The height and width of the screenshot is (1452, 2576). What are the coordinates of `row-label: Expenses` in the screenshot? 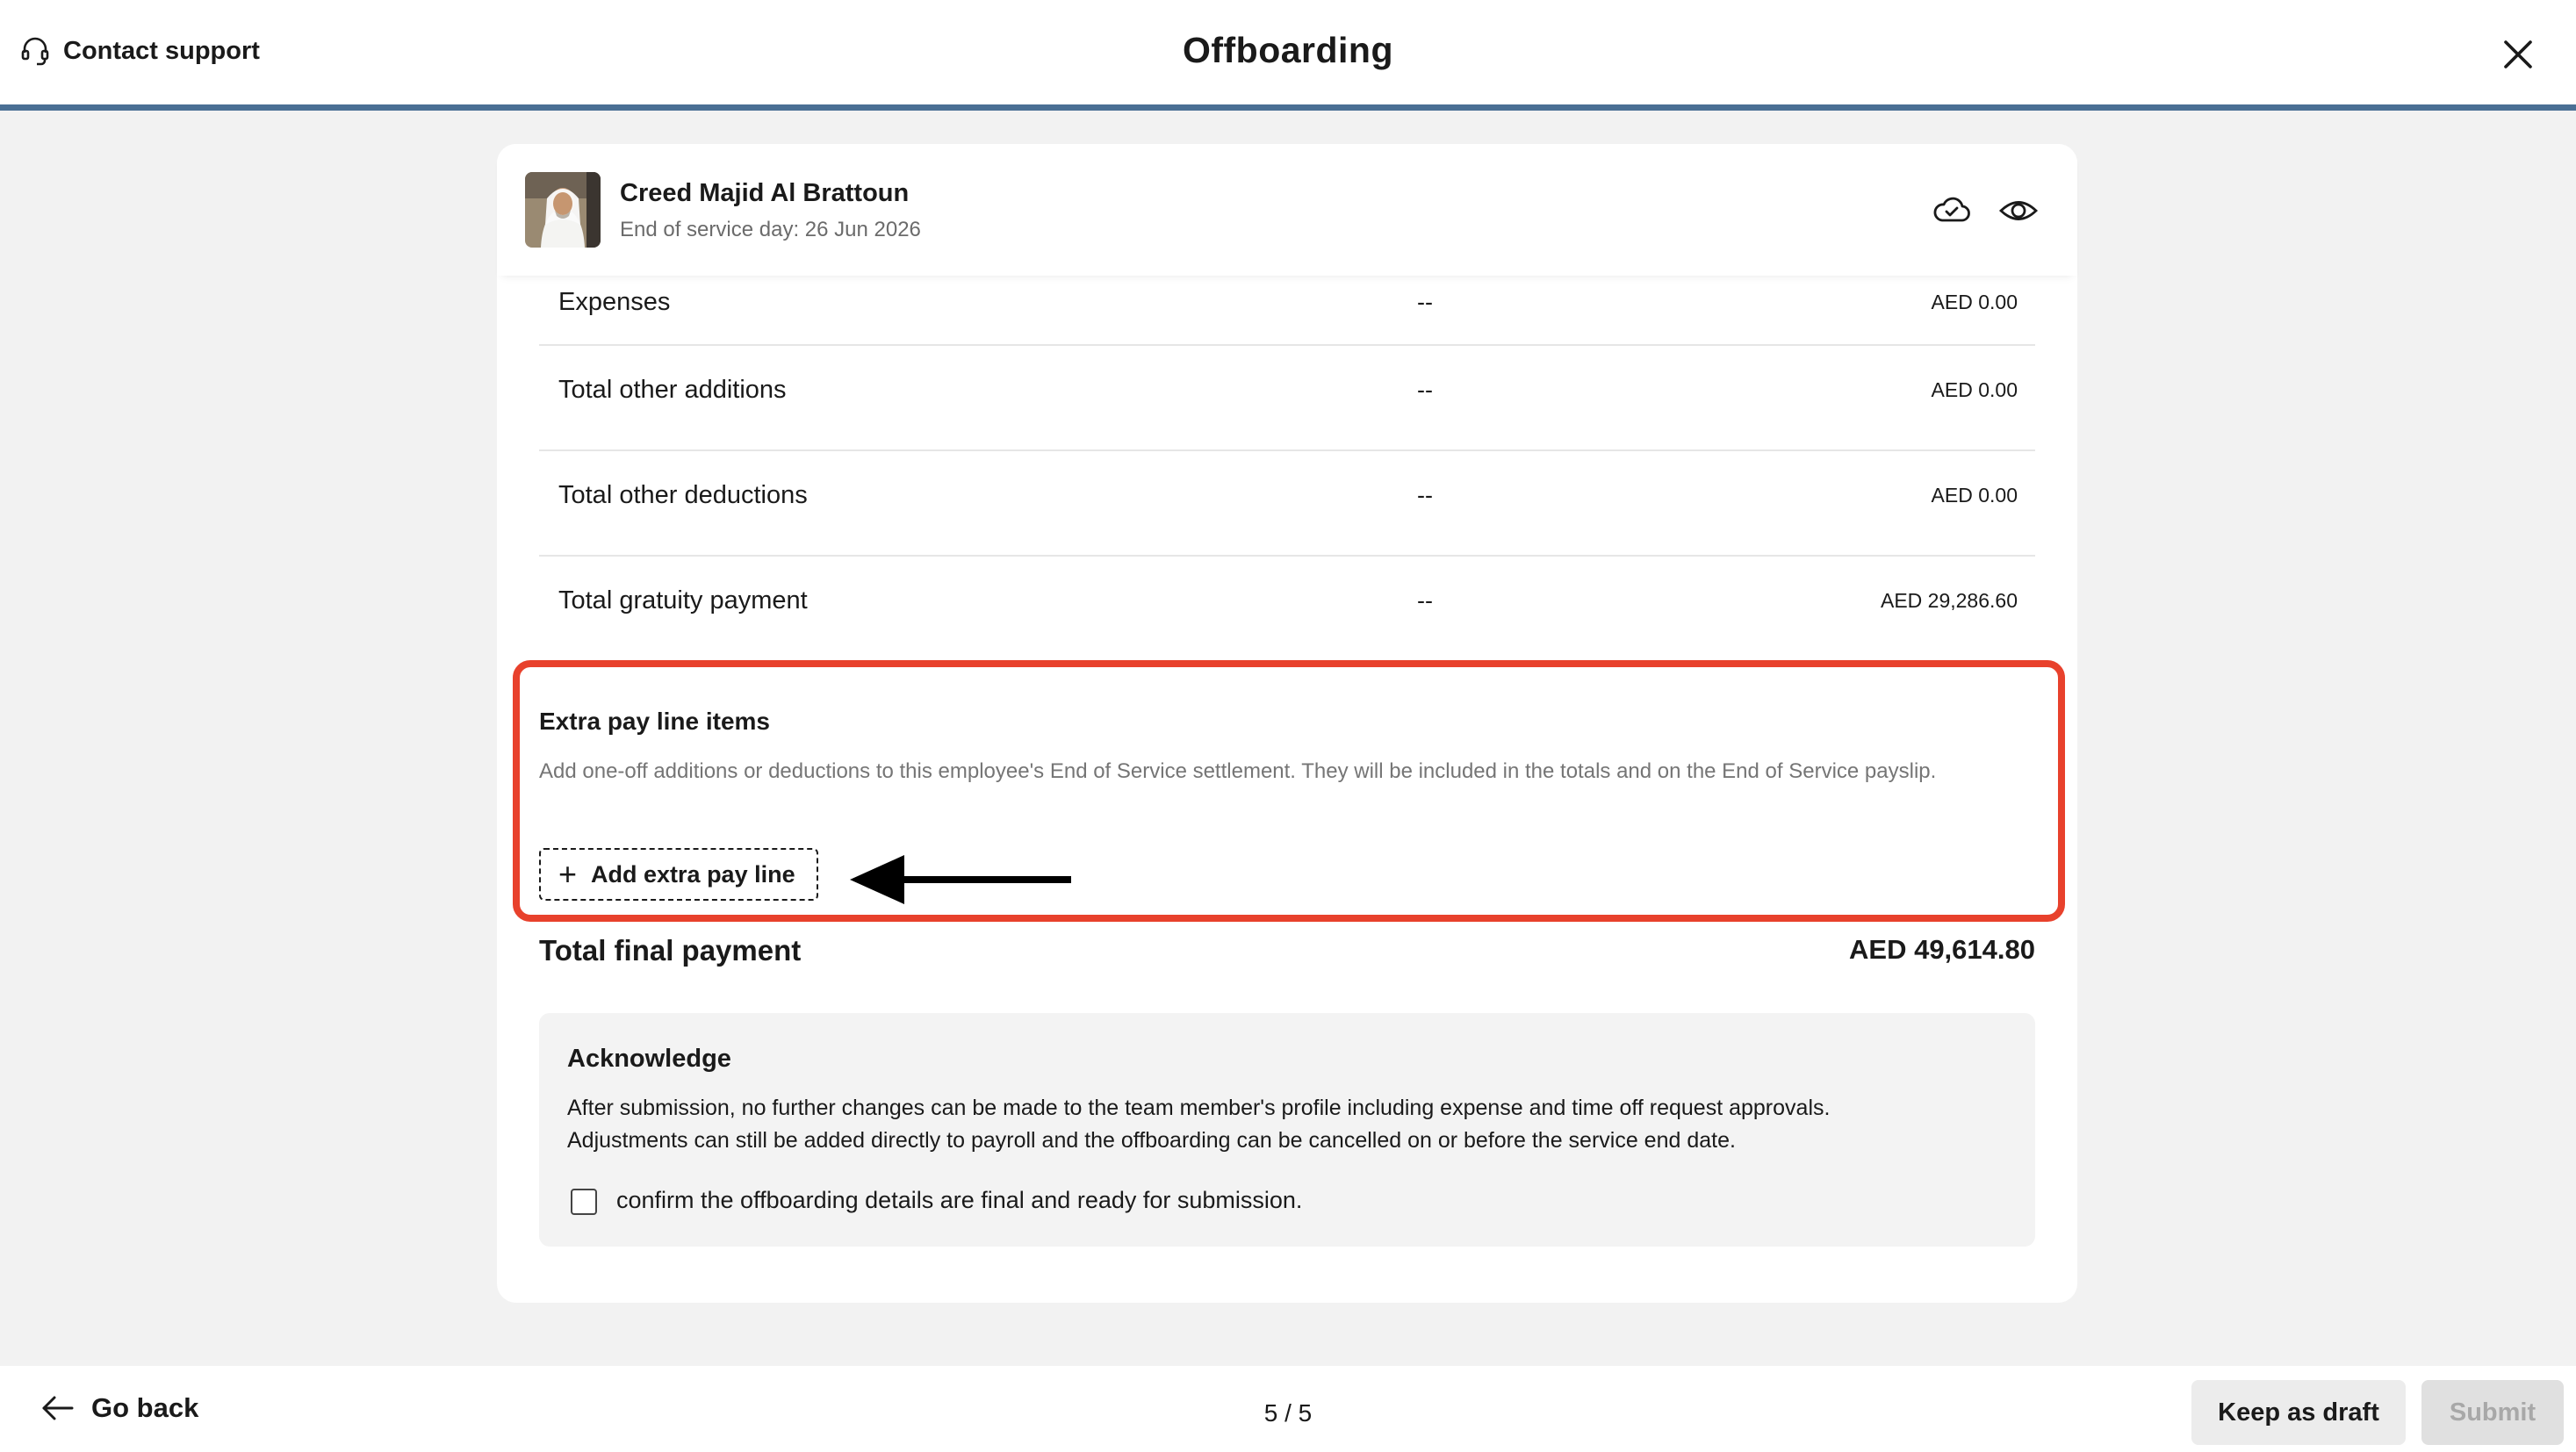 It's located at (614, 302).